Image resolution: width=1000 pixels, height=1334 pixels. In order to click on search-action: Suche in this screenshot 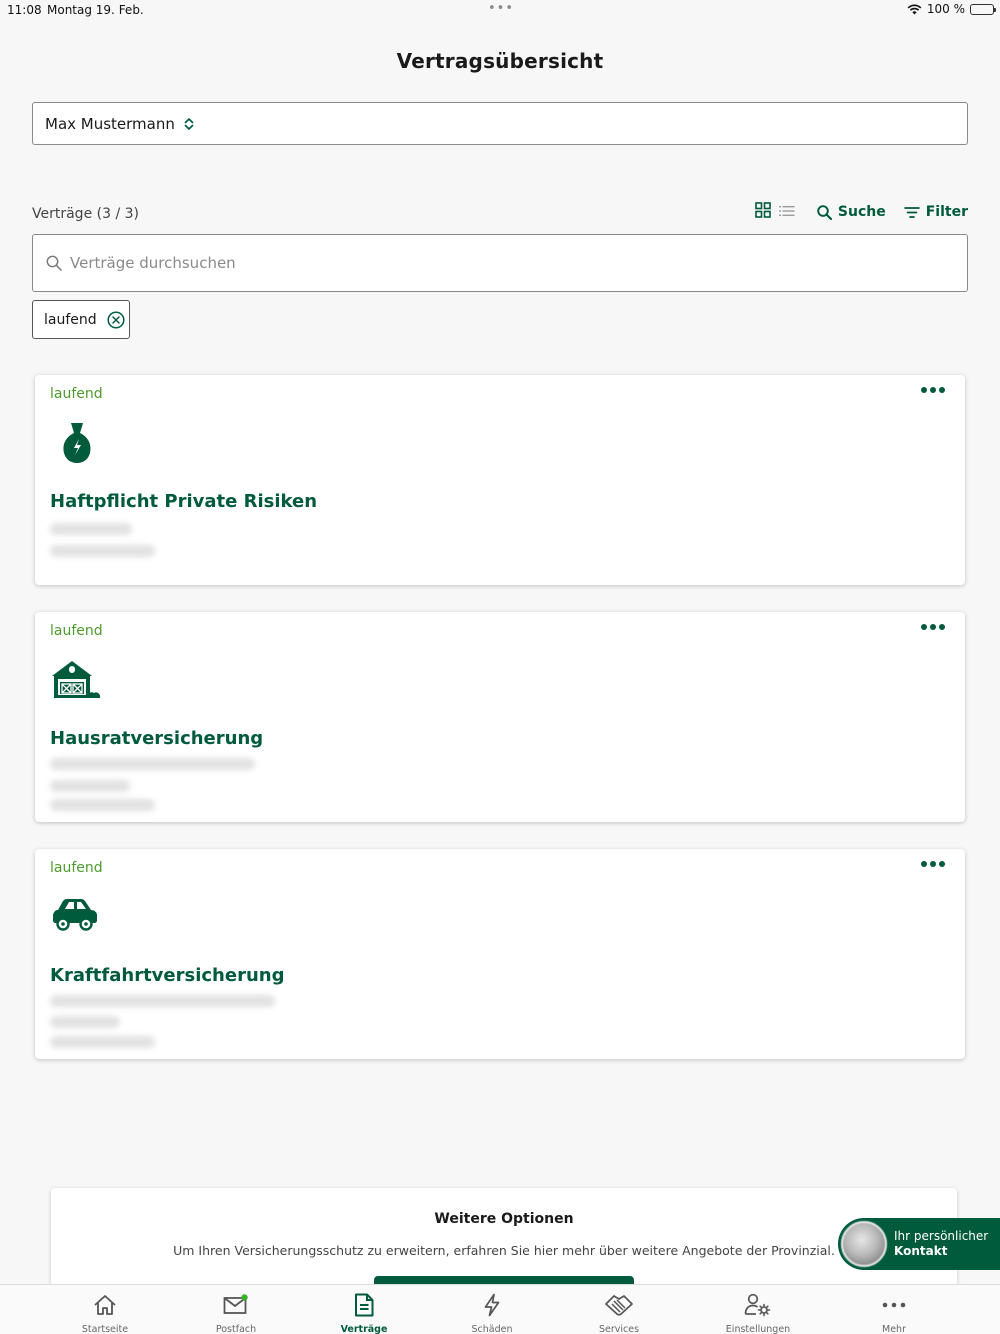, I will do `click(851, 212)`.